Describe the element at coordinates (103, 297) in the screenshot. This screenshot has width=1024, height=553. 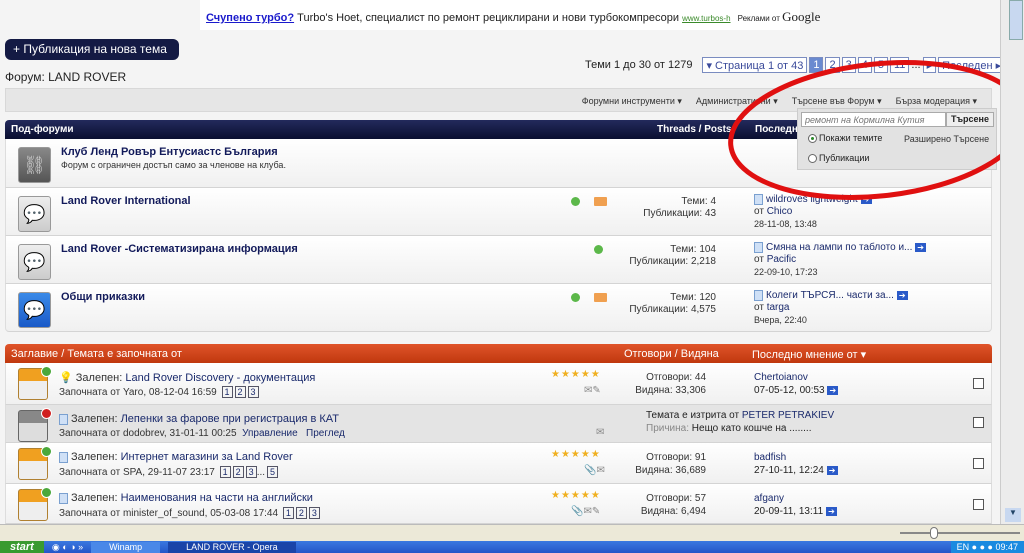
I see `subforum-title: Общи приказки` at that location.